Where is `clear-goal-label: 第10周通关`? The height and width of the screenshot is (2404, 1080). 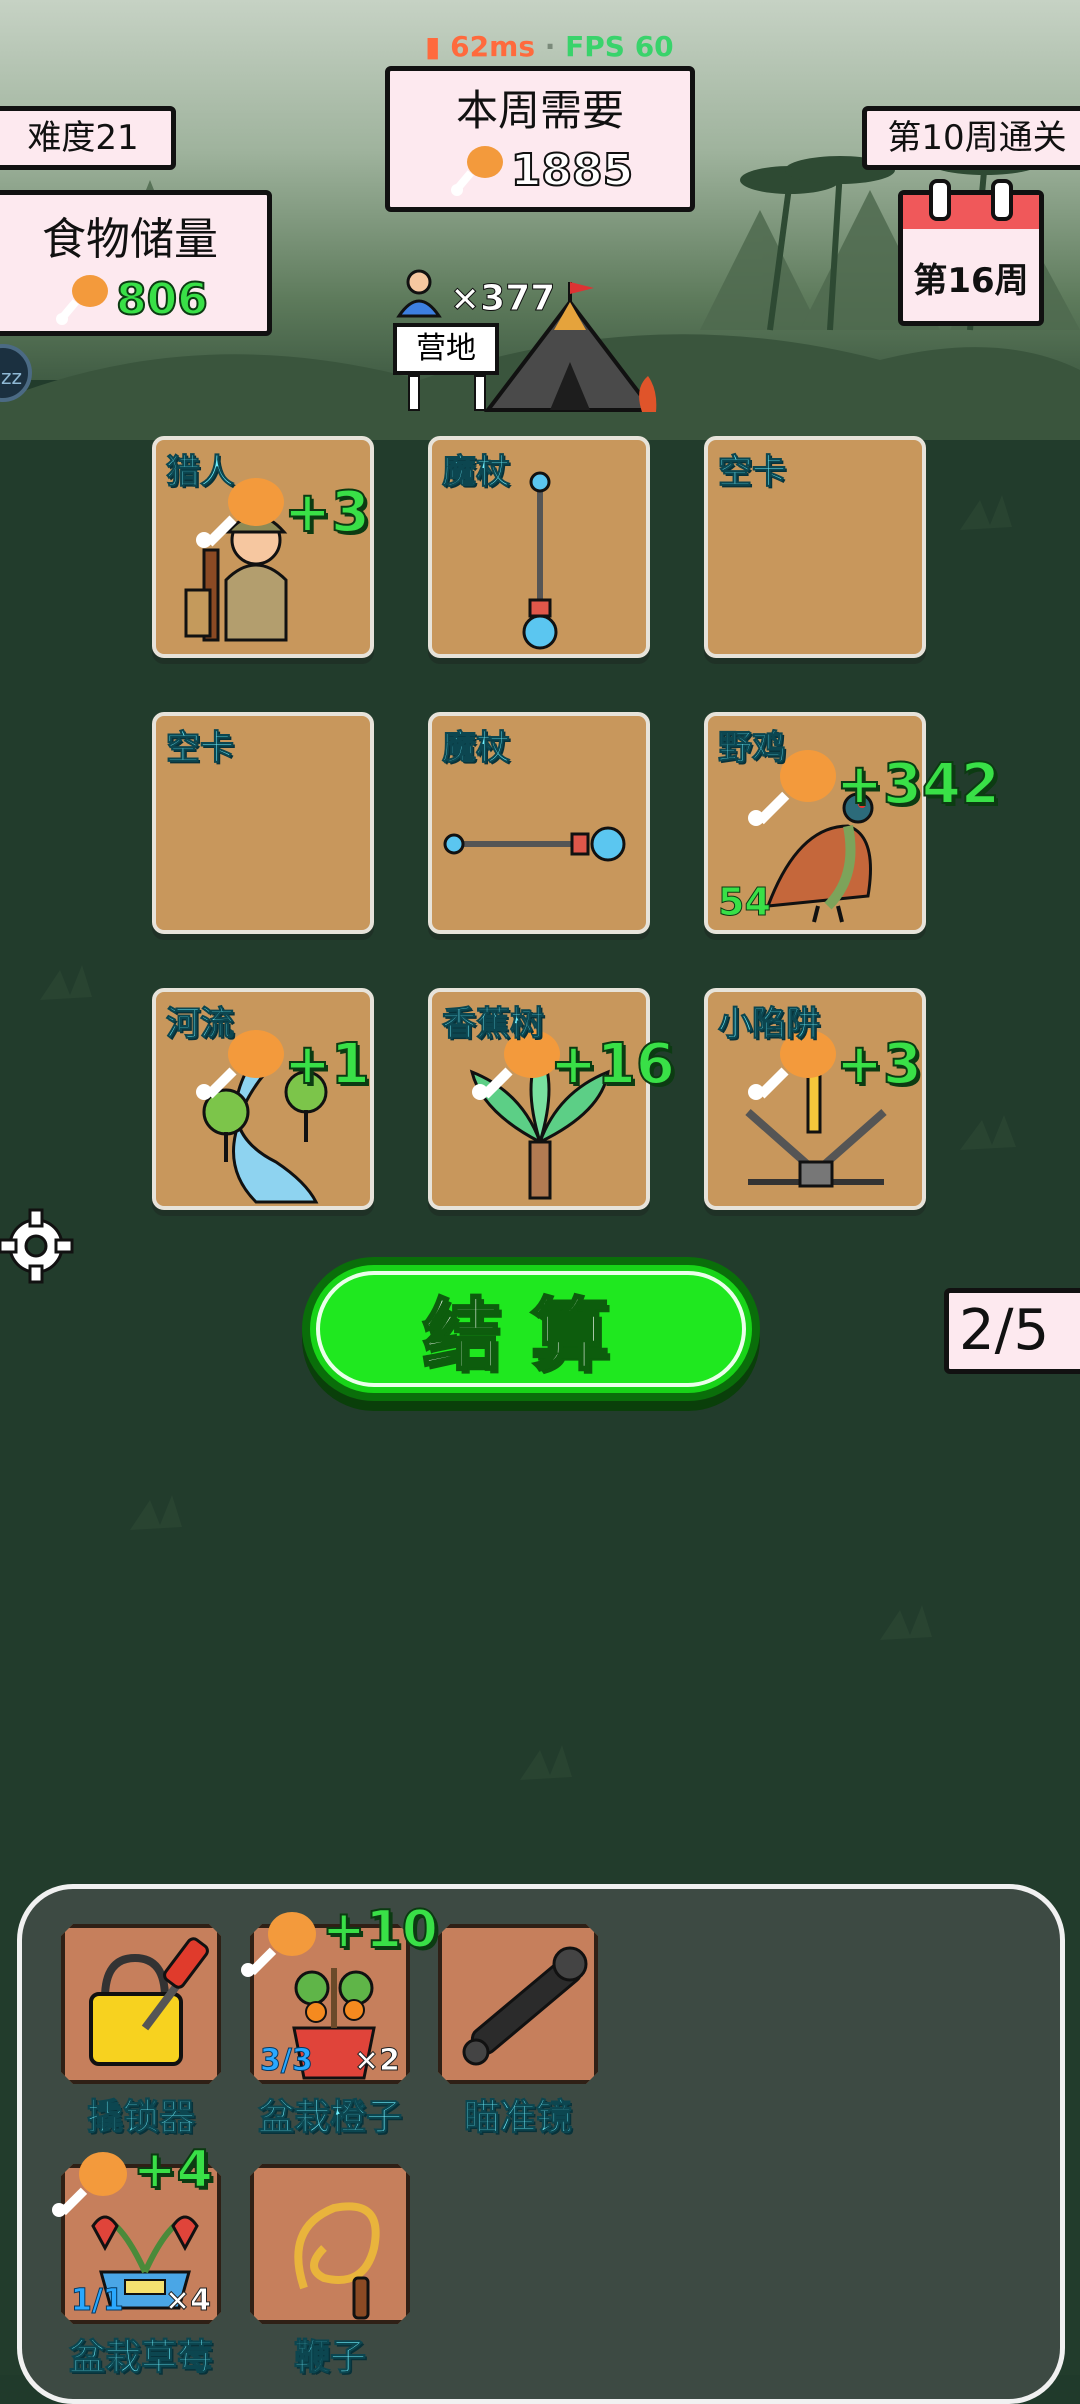
clear-goal-label: 第10周通关 is located at coordinates (977, 138).